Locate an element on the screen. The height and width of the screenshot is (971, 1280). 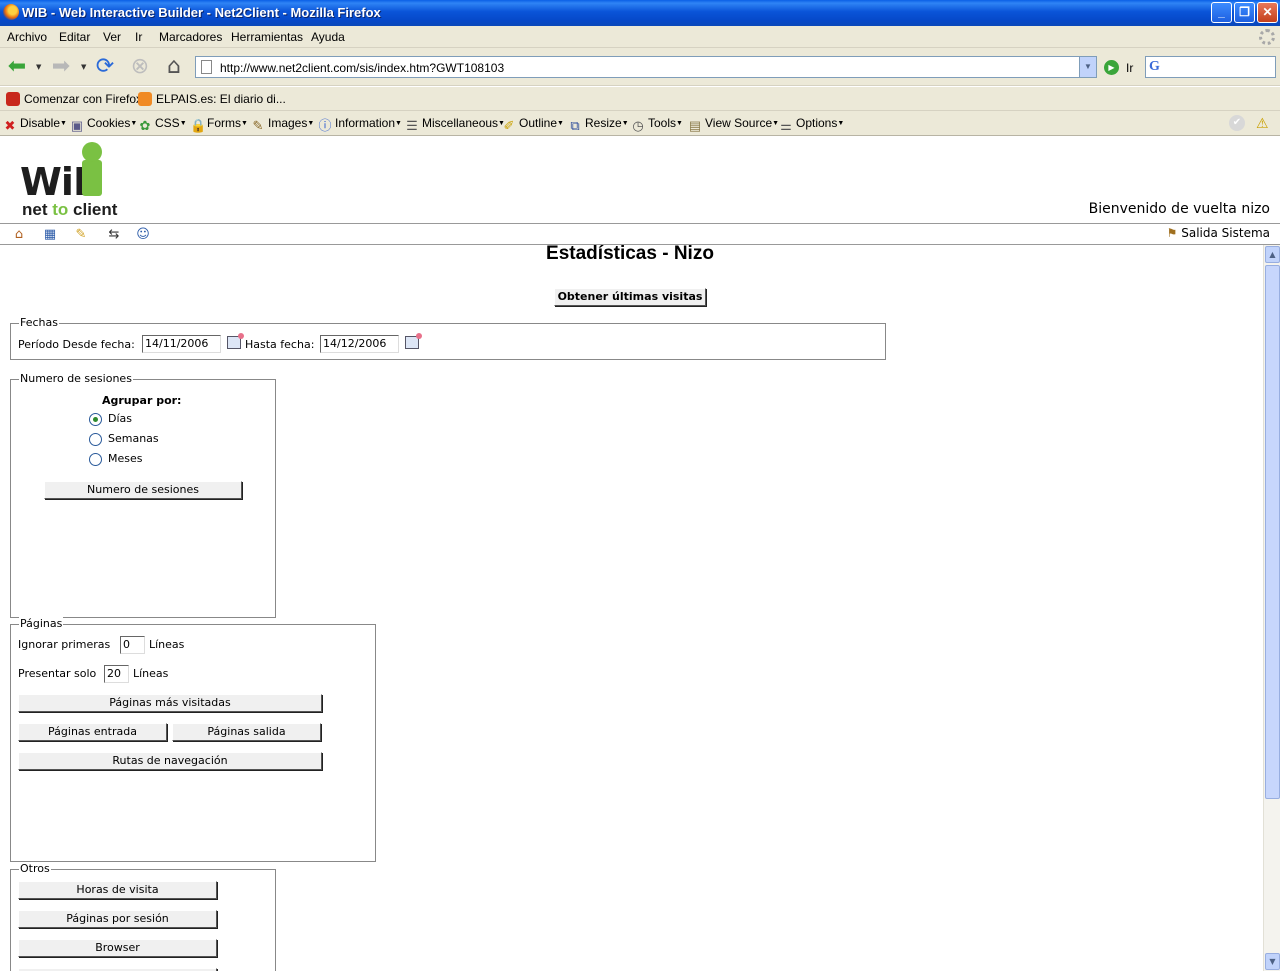
pages-per-session-button: Páginas por sesión is located at coordinates (117, 919).